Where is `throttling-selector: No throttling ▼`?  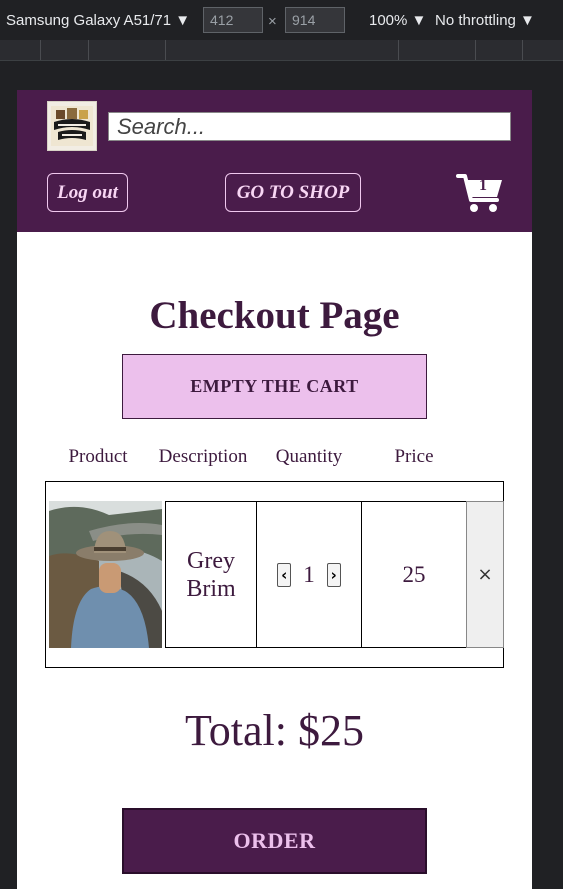
throttling-selector: No throttling ▼ is located at coordinates (485, 20).